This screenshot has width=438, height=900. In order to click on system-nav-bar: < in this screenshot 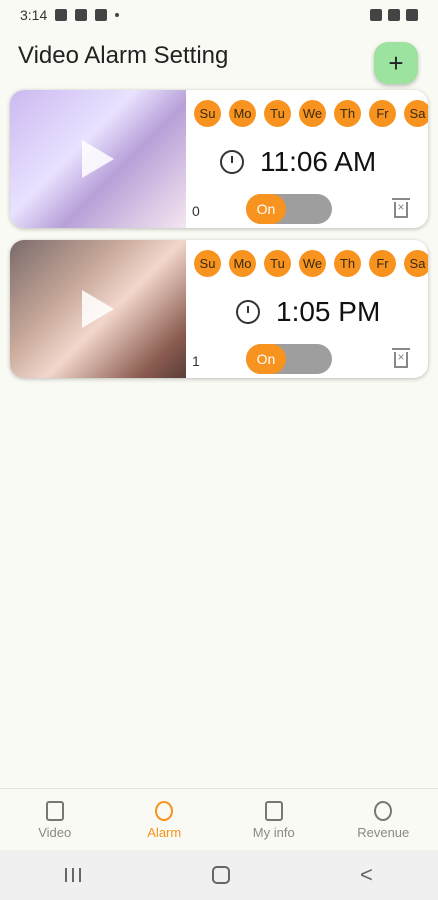, I will do `click(219, 875)`.